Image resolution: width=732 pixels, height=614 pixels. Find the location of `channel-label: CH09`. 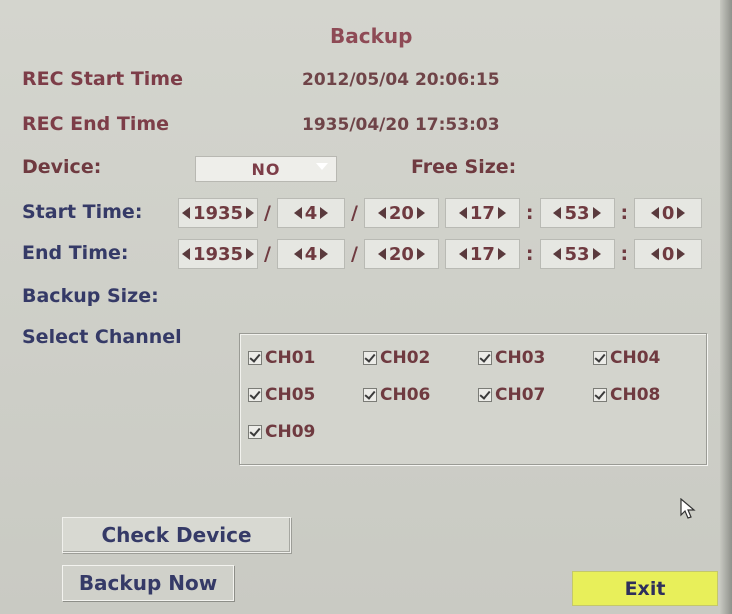

channel-label: CH09 is located at coordinates (290, 432).